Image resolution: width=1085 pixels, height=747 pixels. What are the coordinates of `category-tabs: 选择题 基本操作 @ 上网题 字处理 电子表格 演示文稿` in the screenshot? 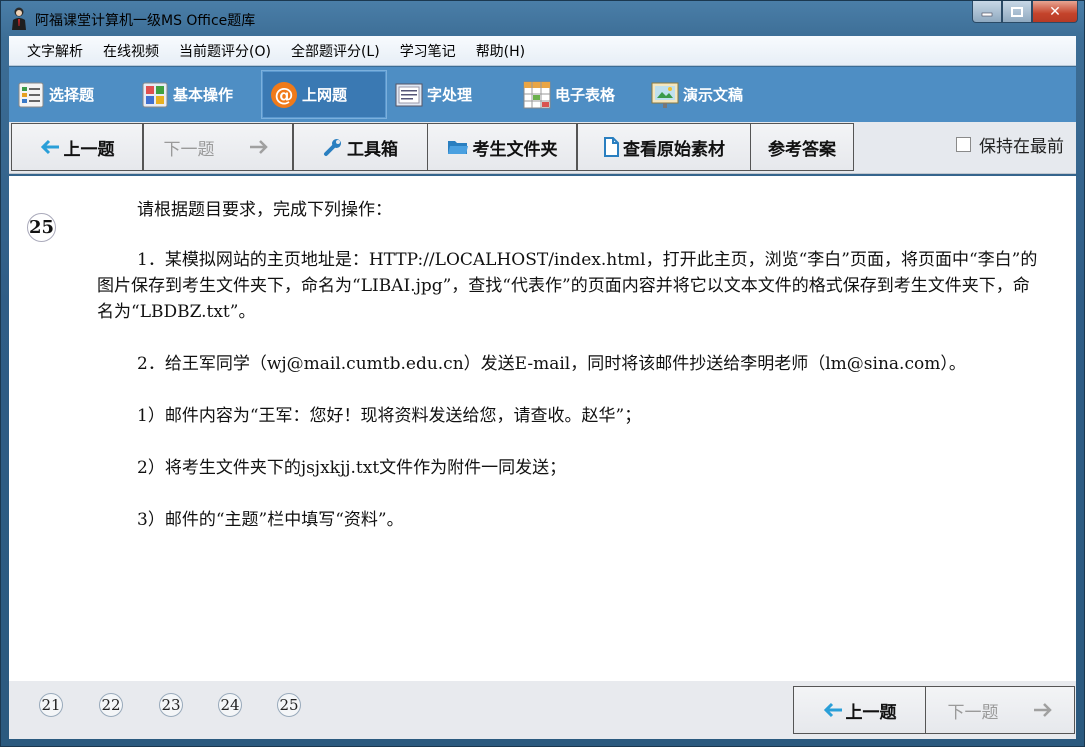 It's located at (542, 94).